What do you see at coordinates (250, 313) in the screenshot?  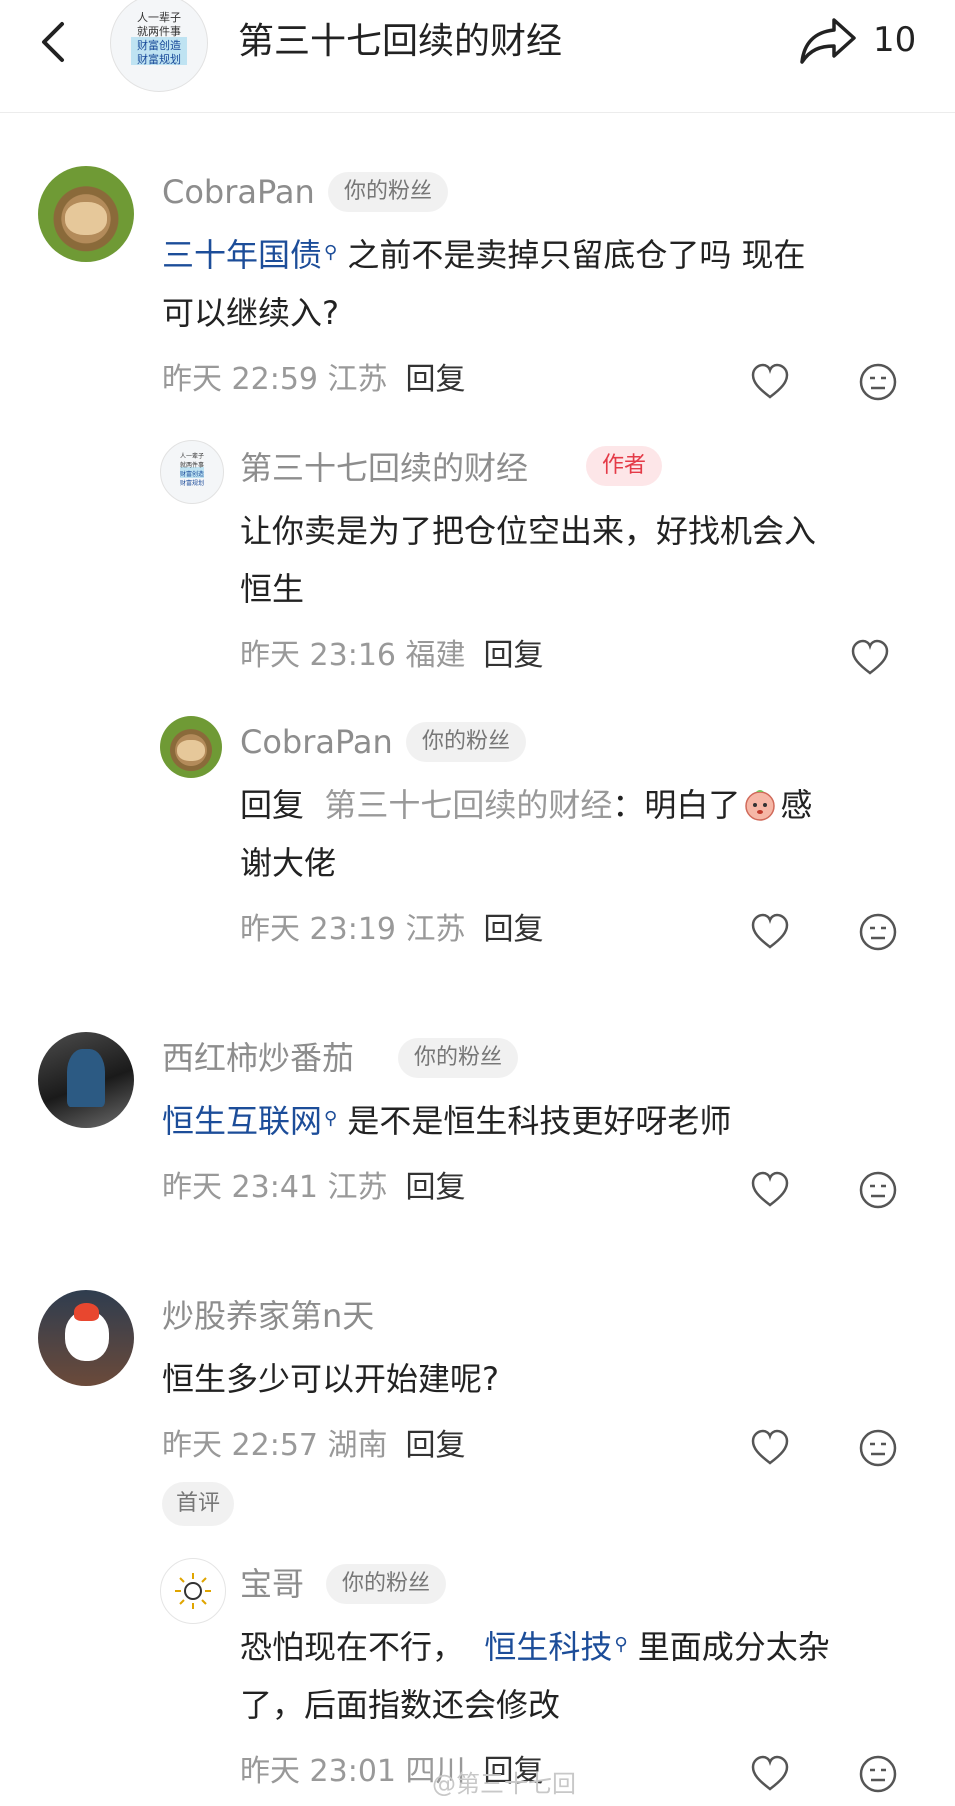 I see `comment-text-line: 可以继续入?` at bounding box center [250, 313].